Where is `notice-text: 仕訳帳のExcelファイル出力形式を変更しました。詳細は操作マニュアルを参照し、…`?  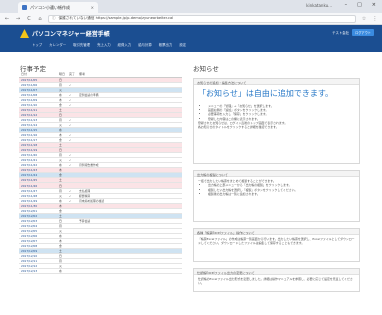 notice-text: 仕訳帳のExcelファイル出力形式を変更しました。詳細は操作マニュアルを参照し、… is located at coordinates (275, 281).